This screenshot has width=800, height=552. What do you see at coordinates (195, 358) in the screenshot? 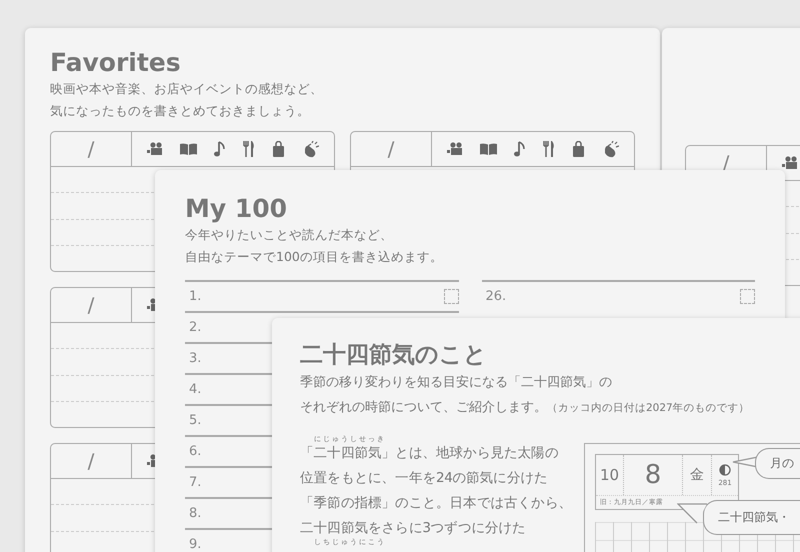
I see `item-number: 3.` at bounding box center [195, 358].